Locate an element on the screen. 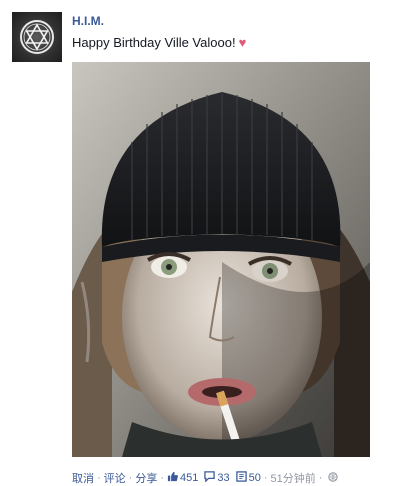 This screenshot has height=486, width=402. likes-count: 451 is located at coordinates (189, 478).